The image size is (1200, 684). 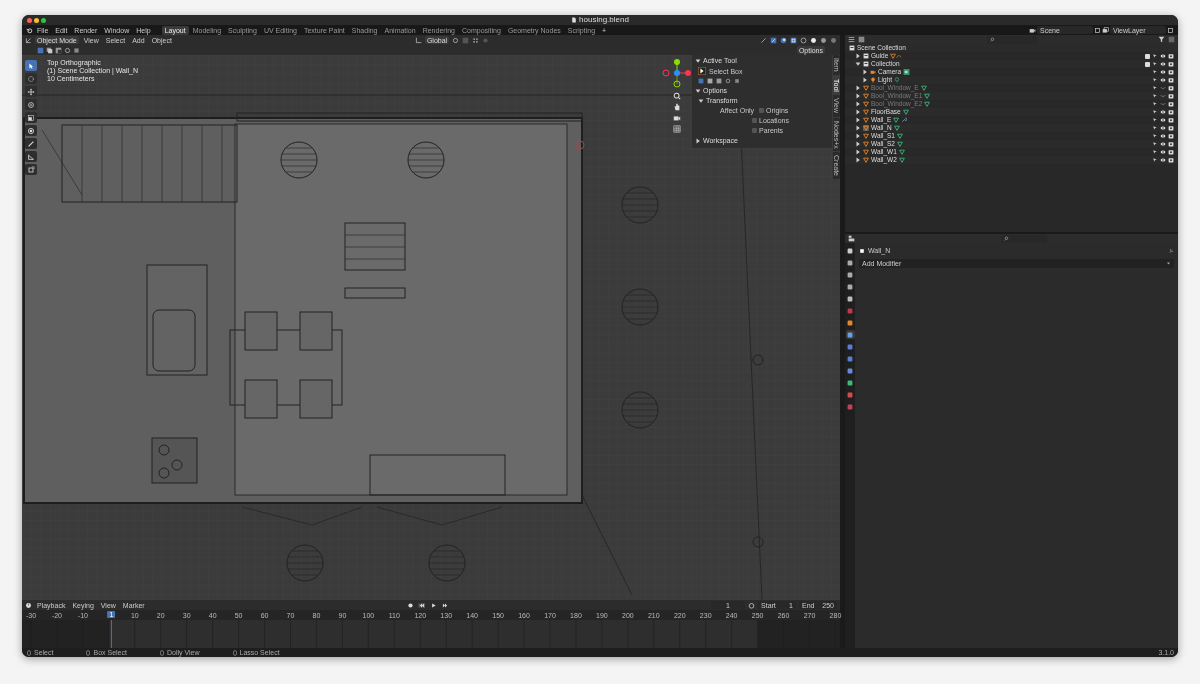 What do you see at coordinates (773, 40) in the screenshot?
I see `gizmo-toggle-icon` at bounding box center [773, 40].